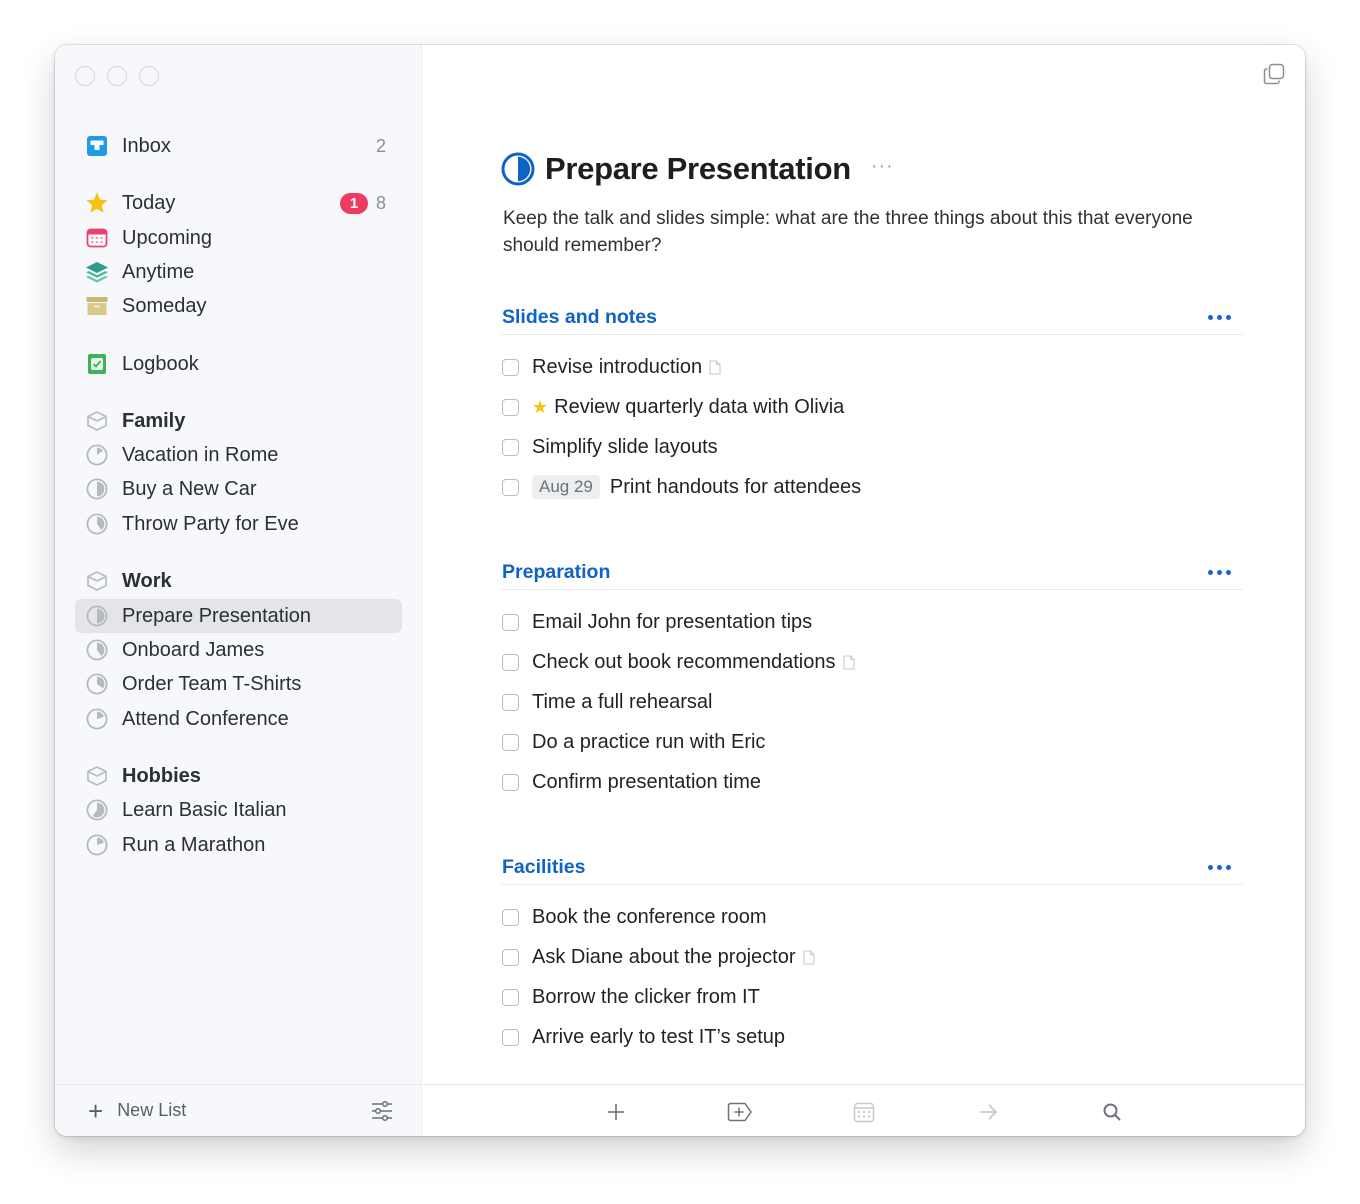 The image size is (1360, 1204). I want to click on task-title: Time a full rehearsal, so click(622, 701).